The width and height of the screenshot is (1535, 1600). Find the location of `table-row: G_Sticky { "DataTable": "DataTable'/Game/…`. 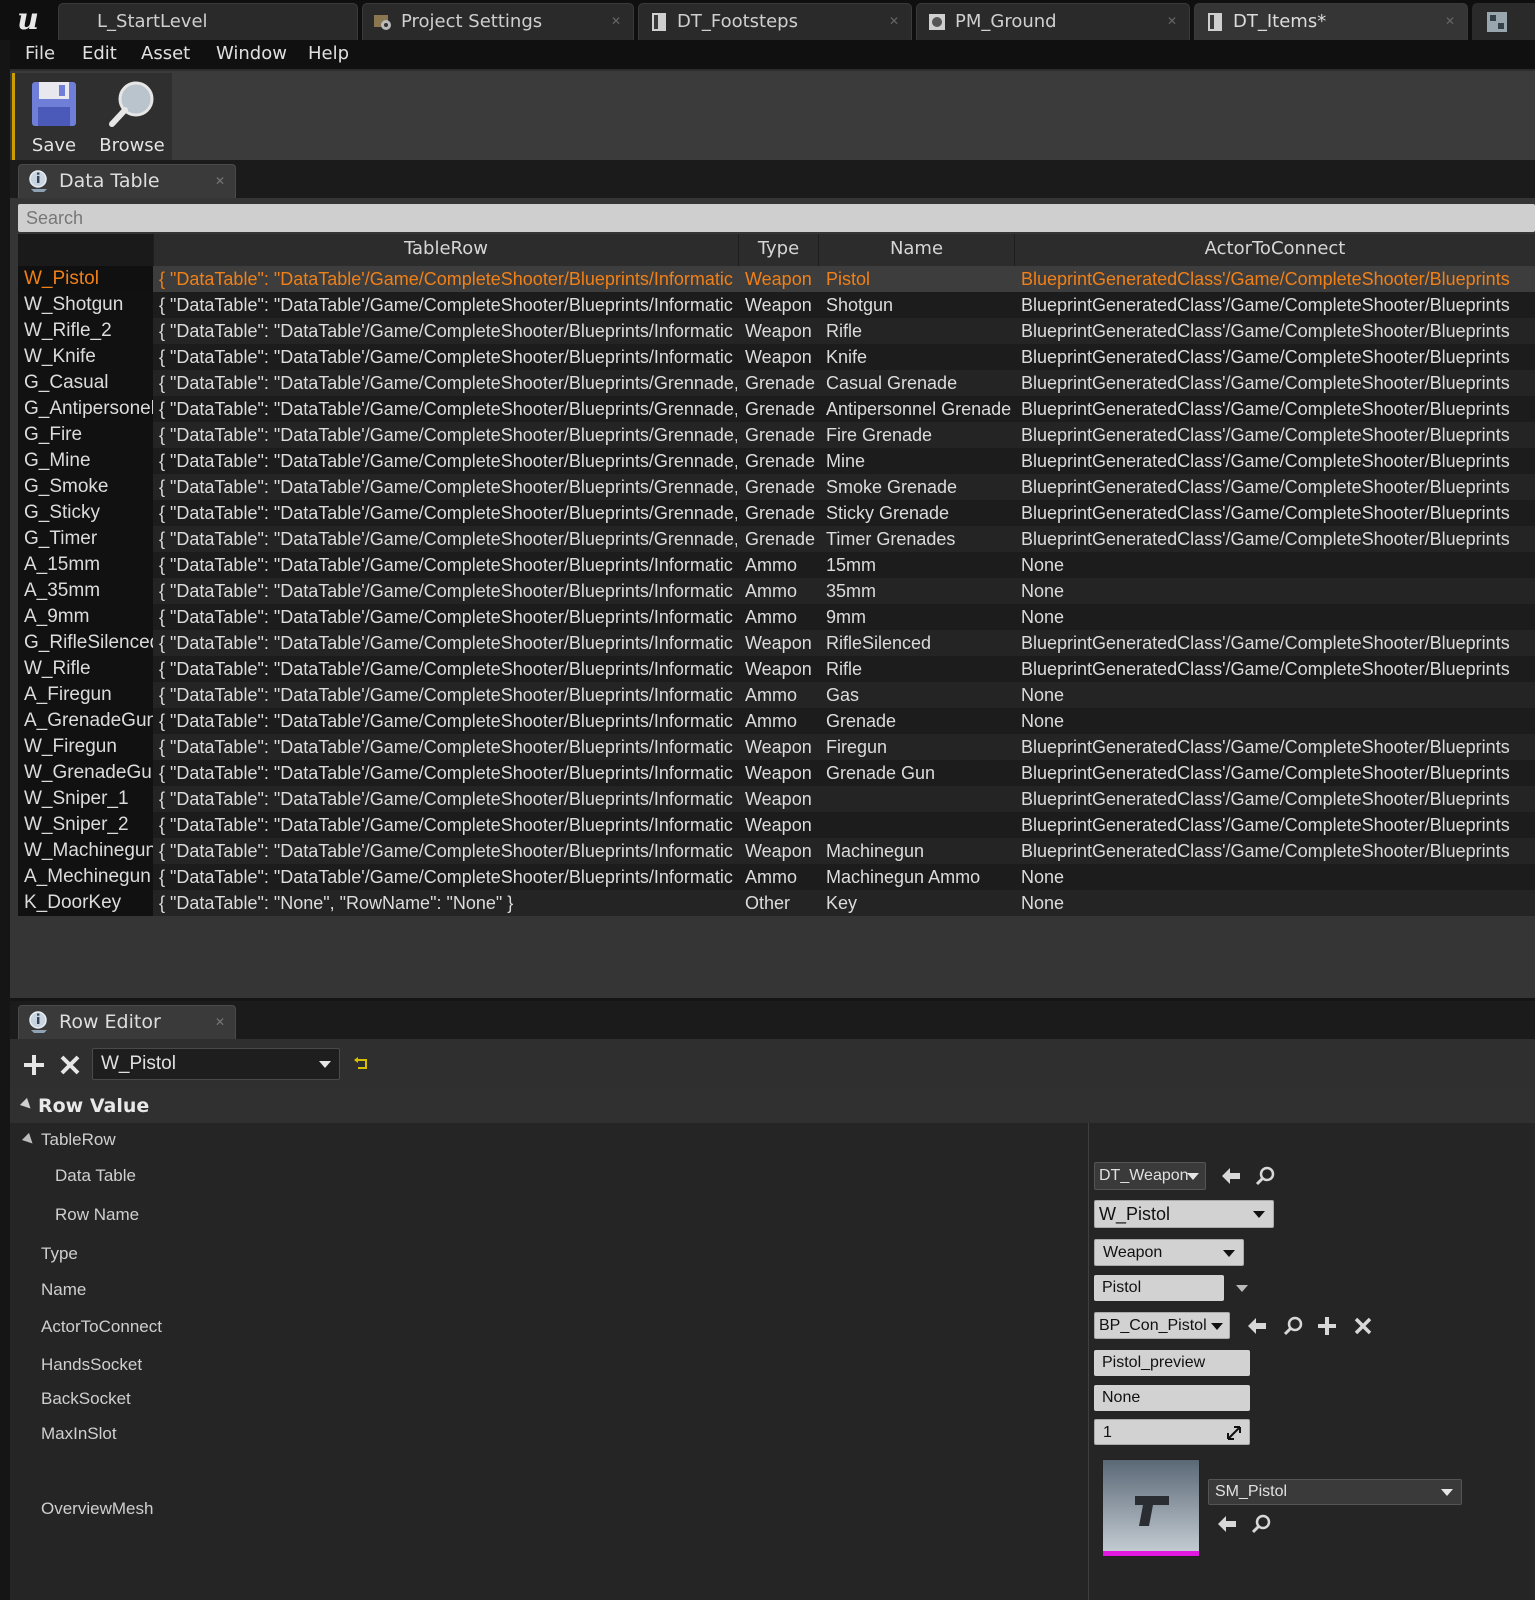

table-row: G_Sticky { "DataTable": "DataTable'/Game/… is located at coordinates (776, 513).